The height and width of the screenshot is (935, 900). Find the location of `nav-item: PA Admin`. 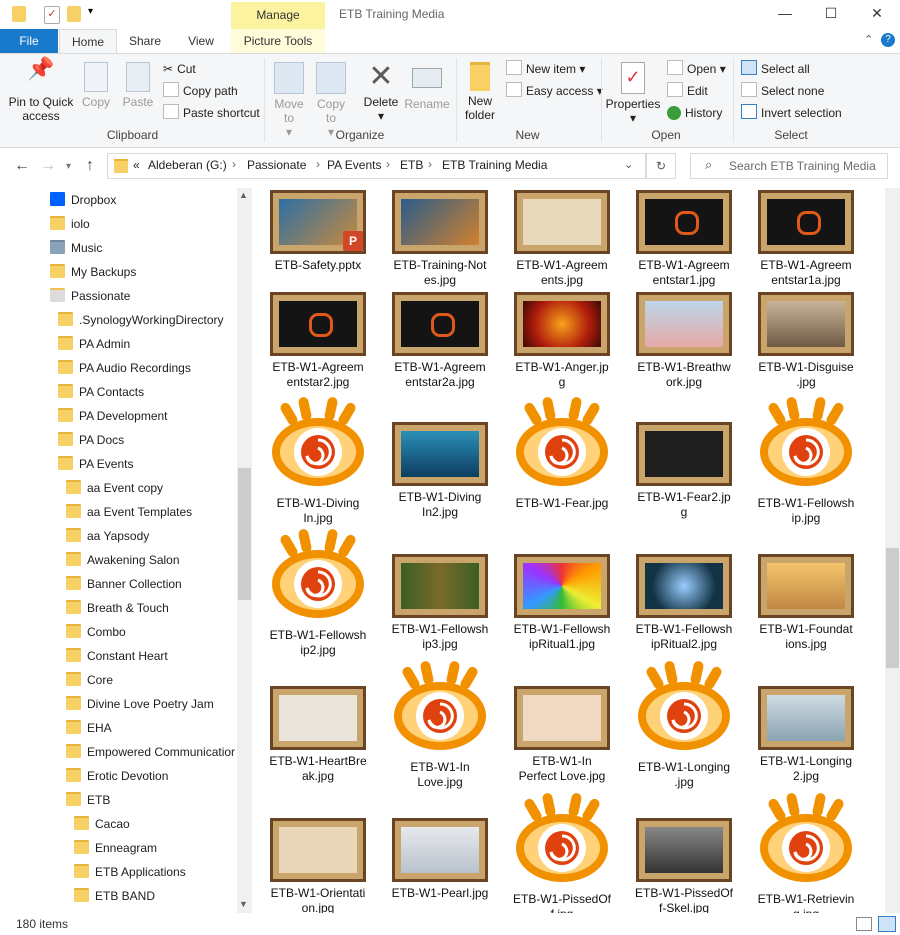

nav-item: PA Admin is located at coordinates (94, 344).